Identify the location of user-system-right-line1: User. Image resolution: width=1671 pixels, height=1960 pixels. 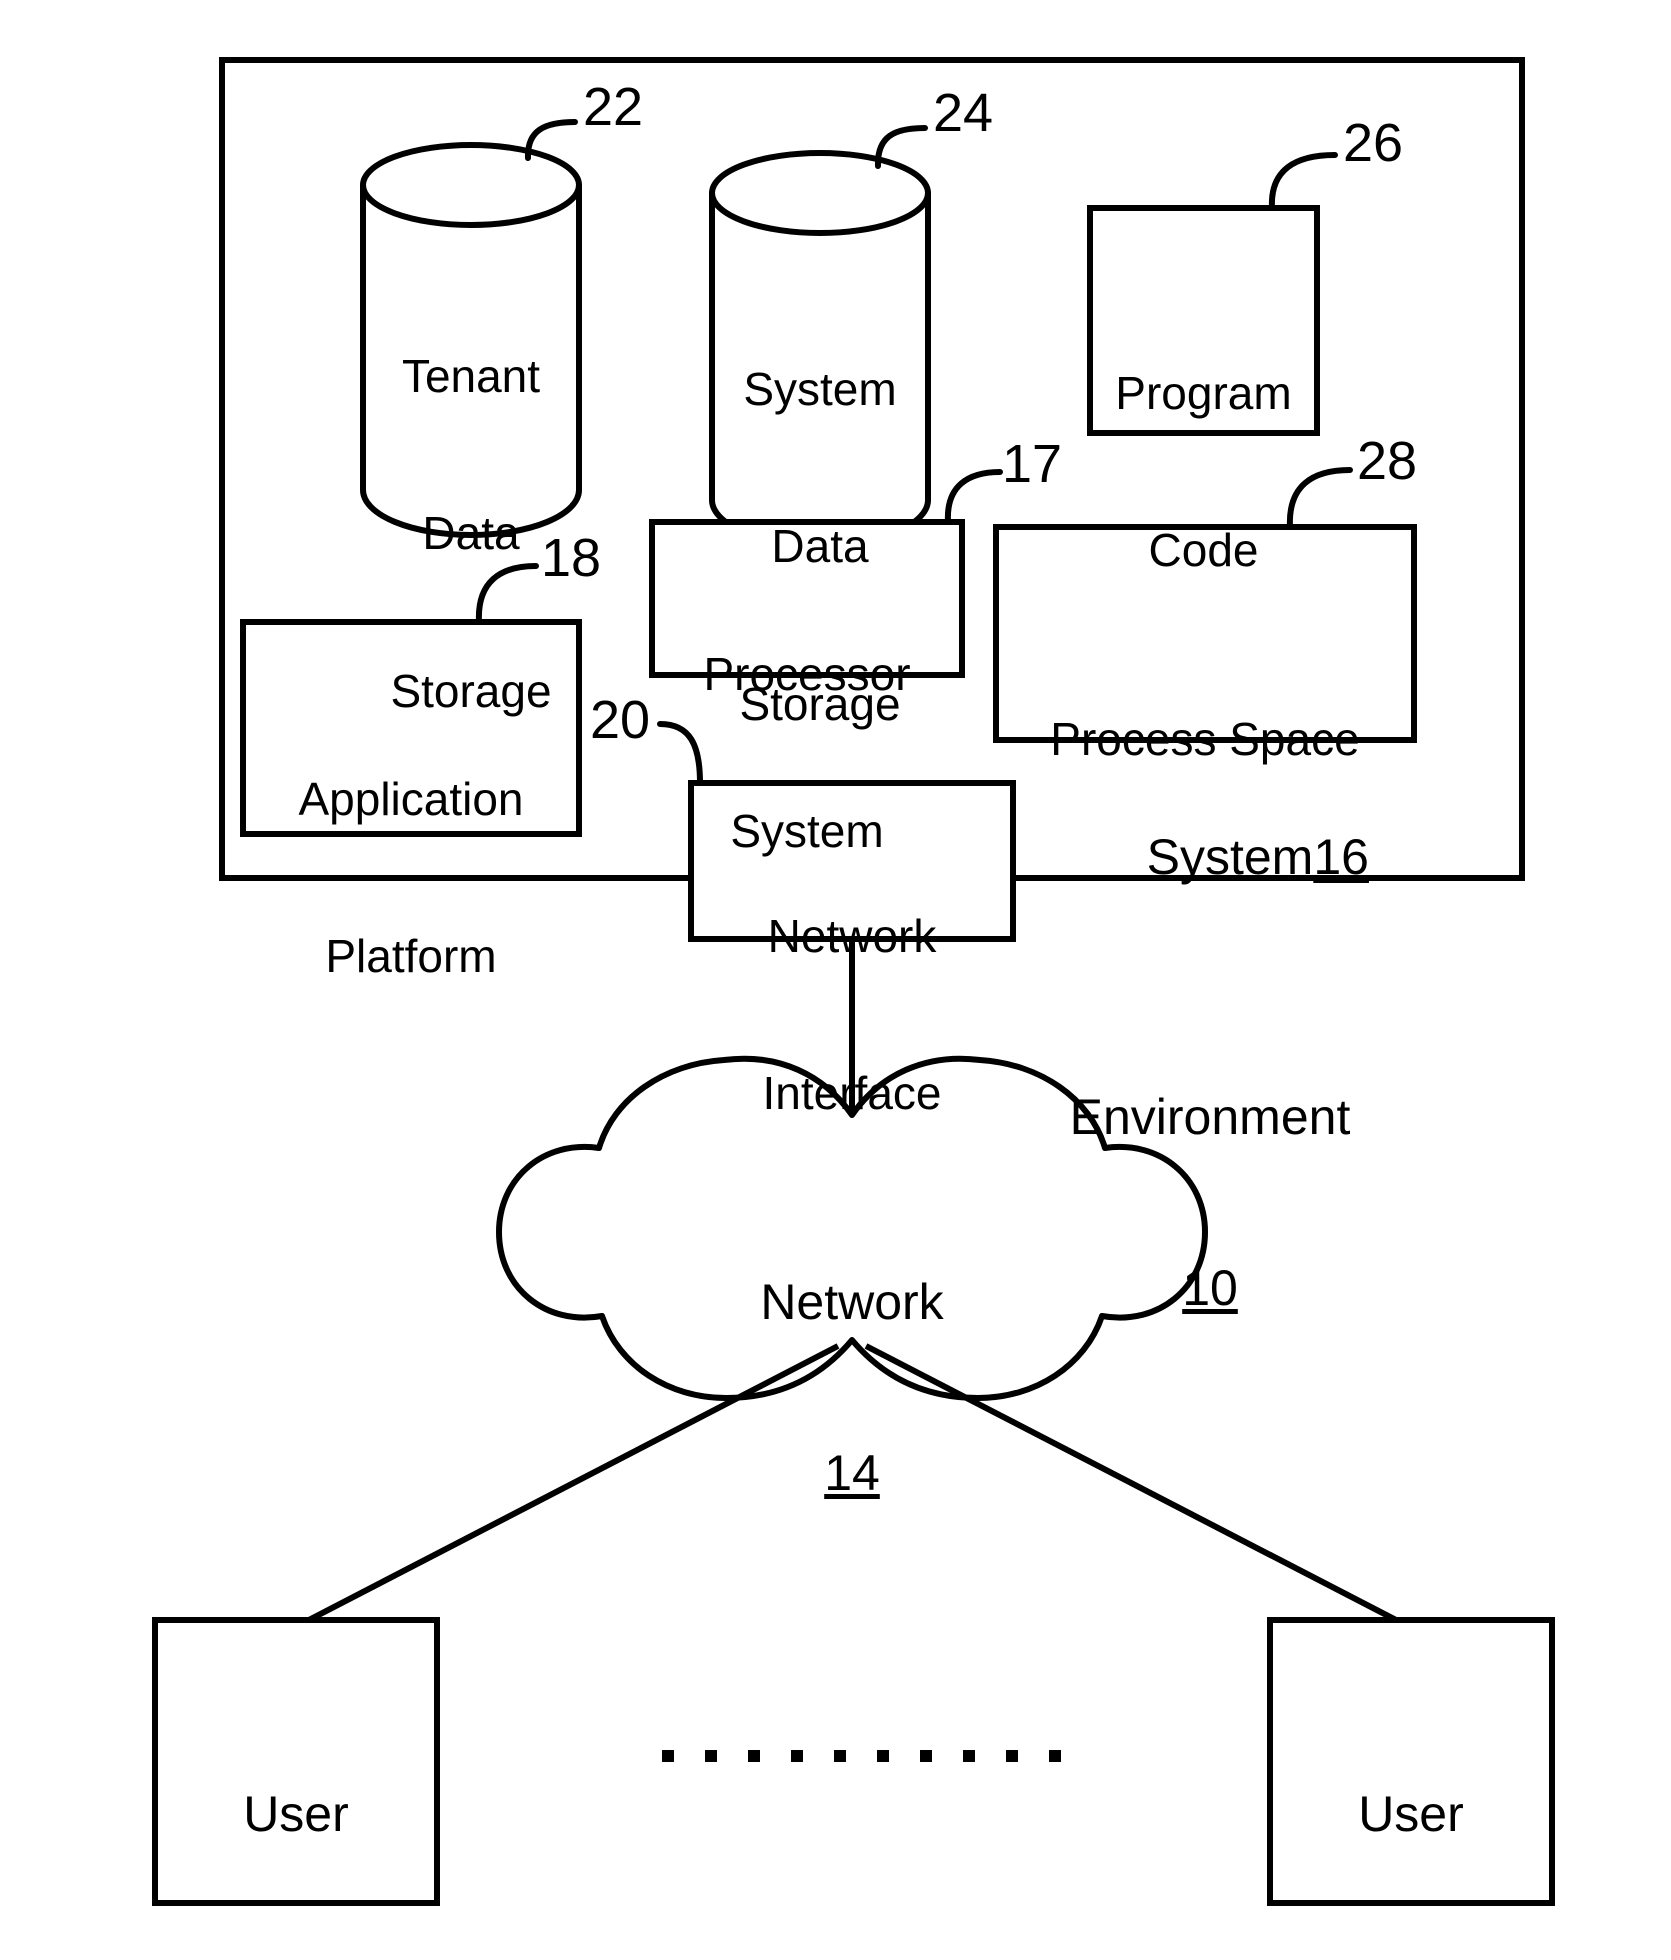
(1411, 1814).